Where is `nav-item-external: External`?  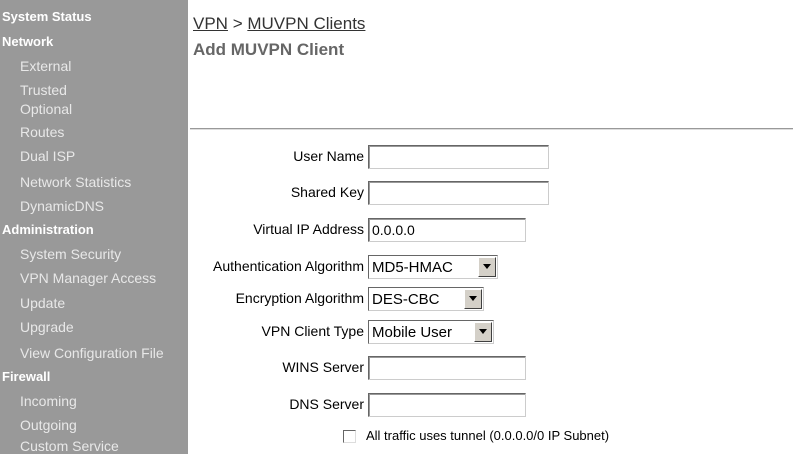 nav-item-external: External is located at coordinates (45, 66).